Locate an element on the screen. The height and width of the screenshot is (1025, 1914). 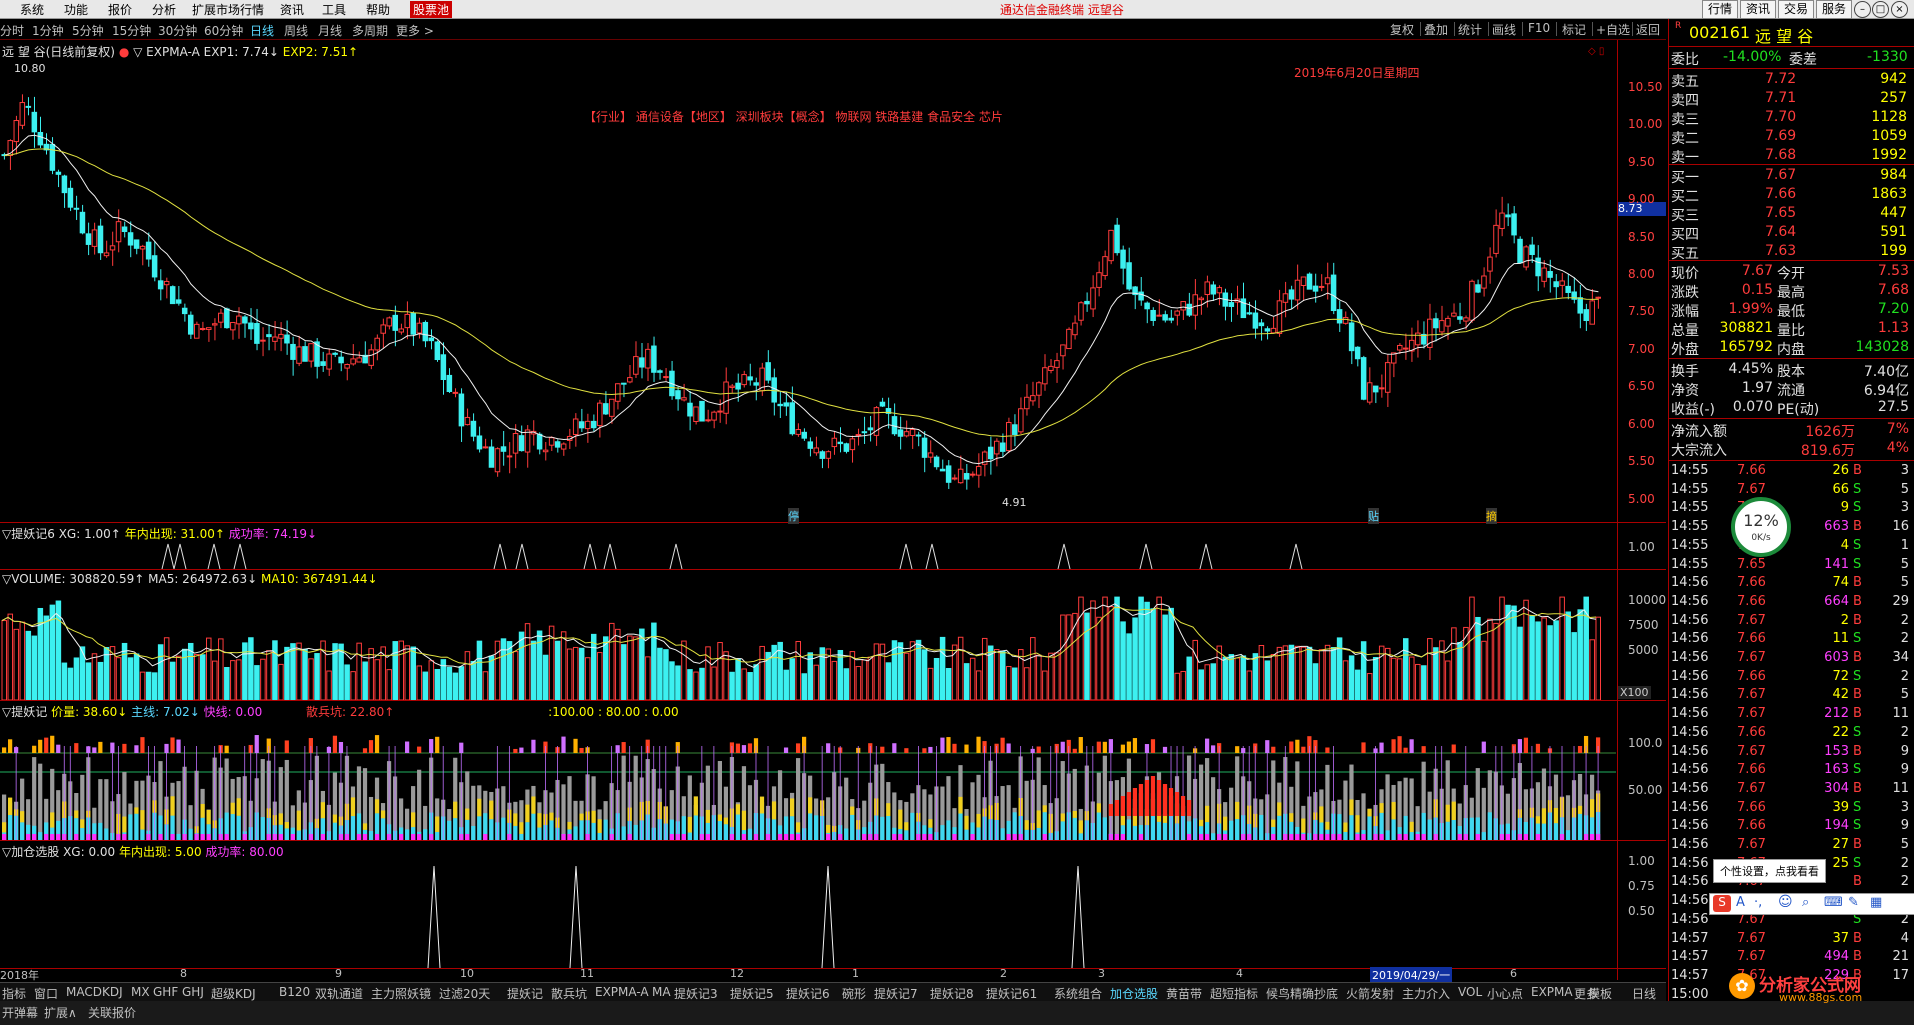
indicator-tab: 双轨通道 is located at coordinates (339, 993).